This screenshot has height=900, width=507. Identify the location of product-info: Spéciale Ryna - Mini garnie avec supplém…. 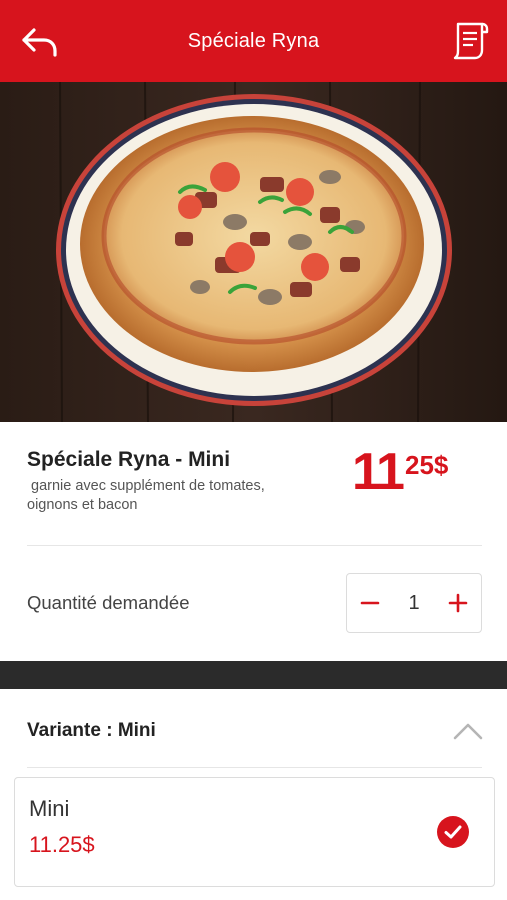
(187, 481).